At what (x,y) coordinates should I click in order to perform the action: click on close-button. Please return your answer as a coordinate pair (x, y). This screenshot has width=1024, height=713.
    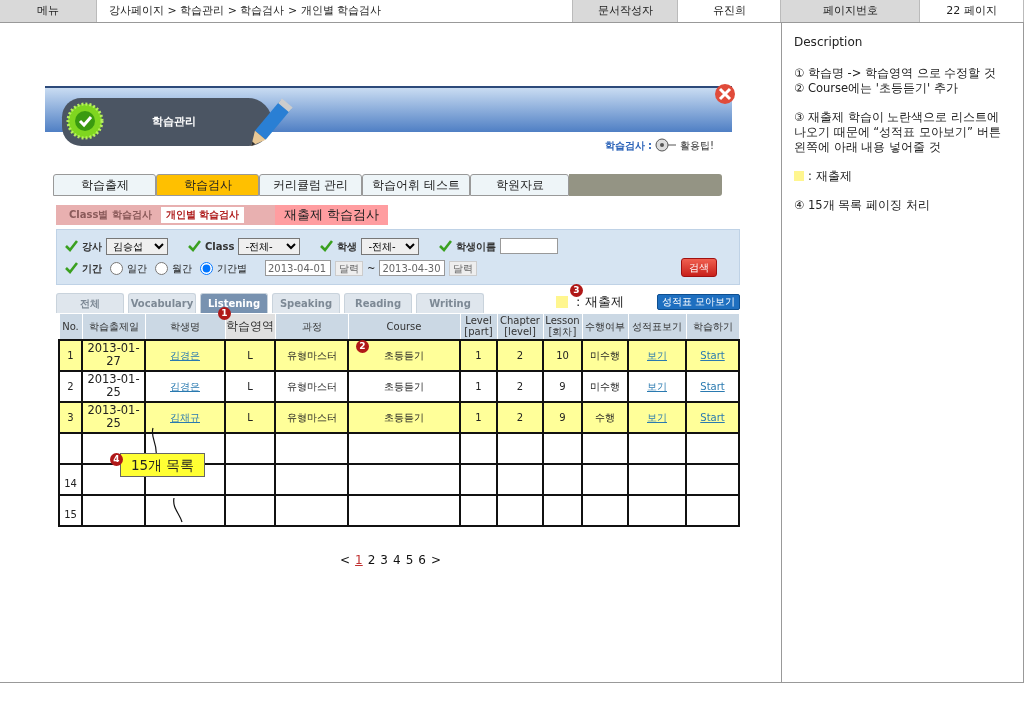
    Looking at the image, I should click on (725, 94).